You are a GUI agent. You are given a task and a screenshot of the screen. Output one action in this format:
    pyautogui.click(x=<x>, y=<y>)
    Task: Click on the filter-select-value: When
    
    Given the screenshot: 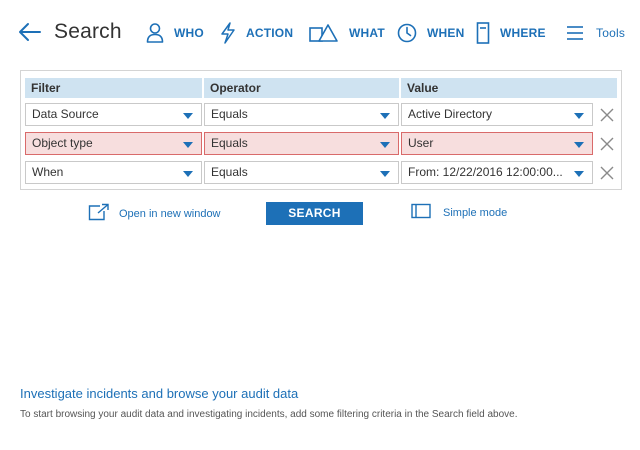 What is the action you would take?
    pyautogui.click(x=48, y=172)
    